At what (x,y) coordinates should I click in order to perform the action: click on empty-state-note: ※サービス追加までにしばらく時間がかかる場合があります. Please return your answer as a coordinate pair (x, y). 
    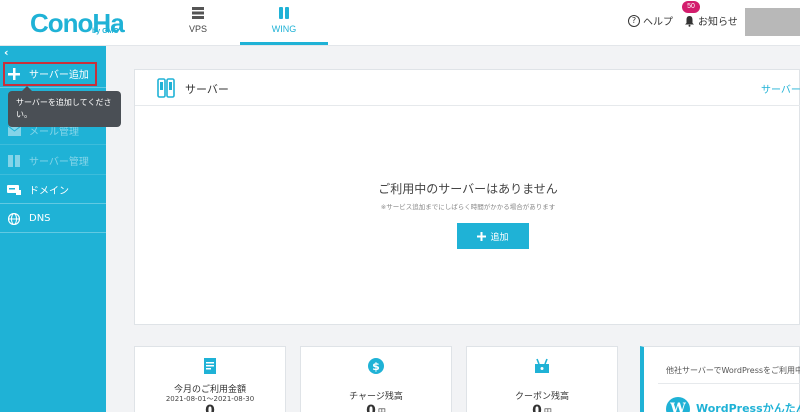
    Looking at the image, I should click on (468, 207).